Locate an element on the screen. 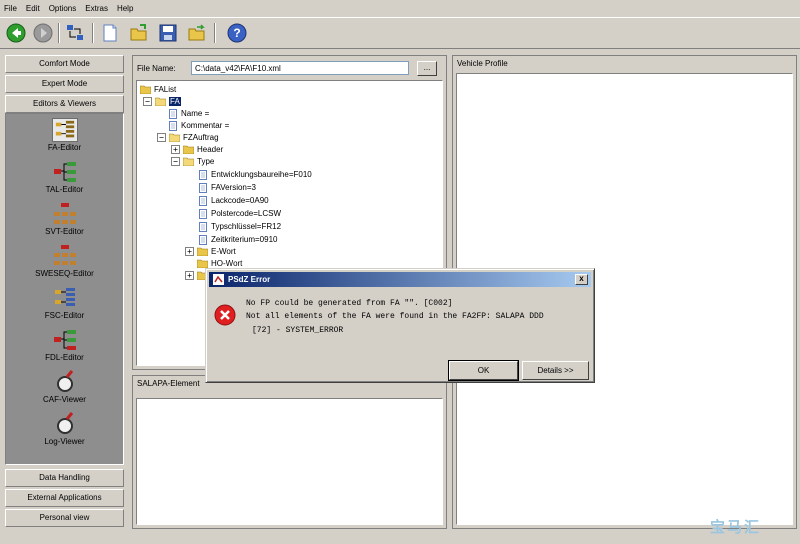 The image size is (800, 544). error-icon is located at coordinates (225, 315).